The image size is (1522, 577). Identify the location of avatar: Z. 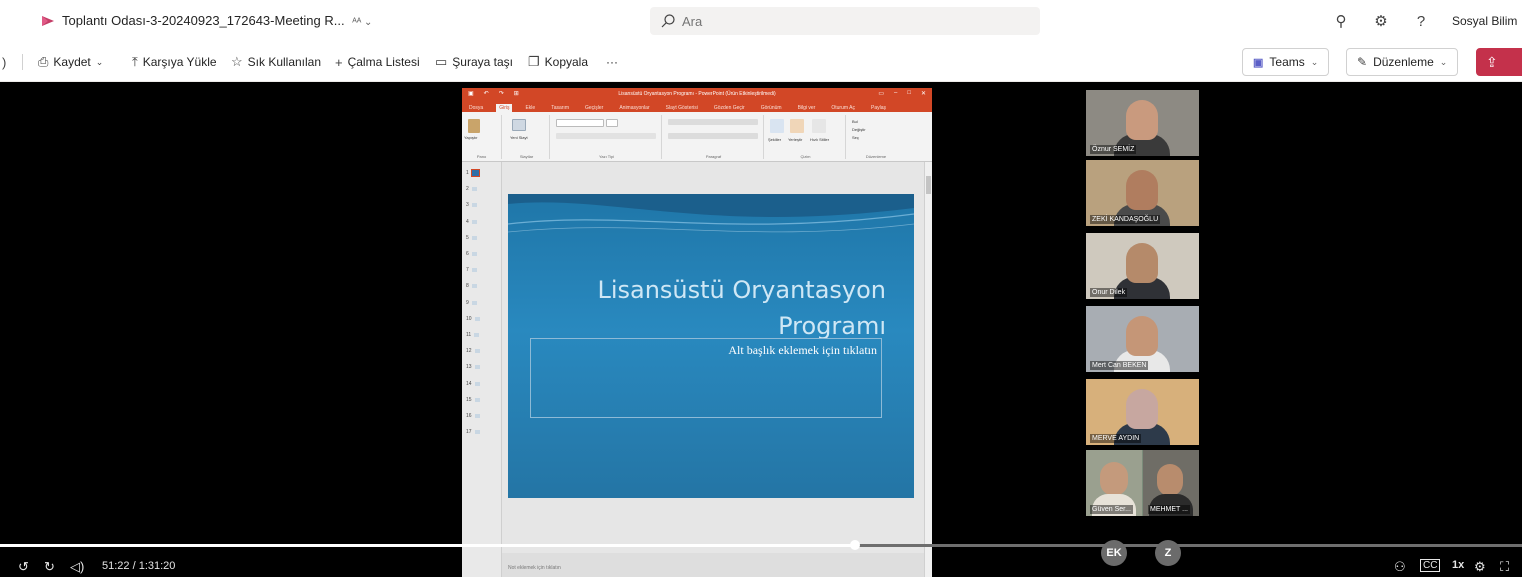
(1168, 553).